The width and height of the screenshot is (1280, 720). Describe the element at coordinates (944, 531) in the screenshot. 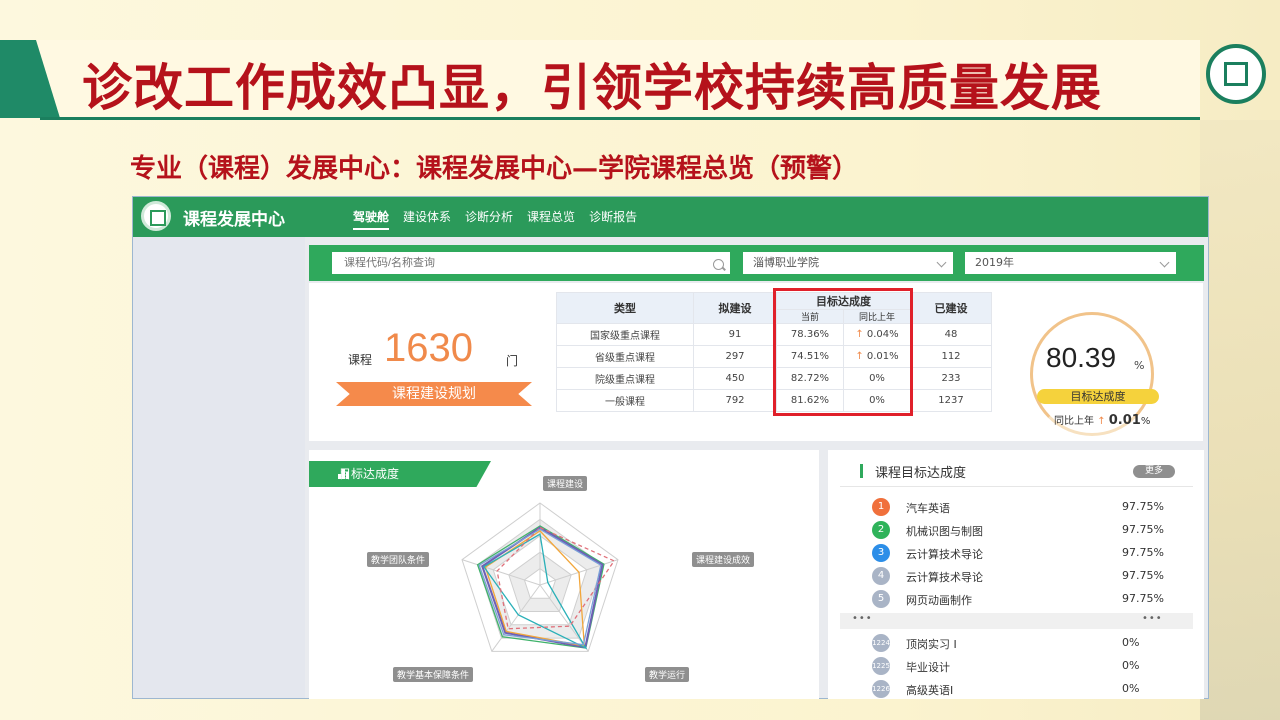

I see `course-name: 机械识图与制图` at that location.